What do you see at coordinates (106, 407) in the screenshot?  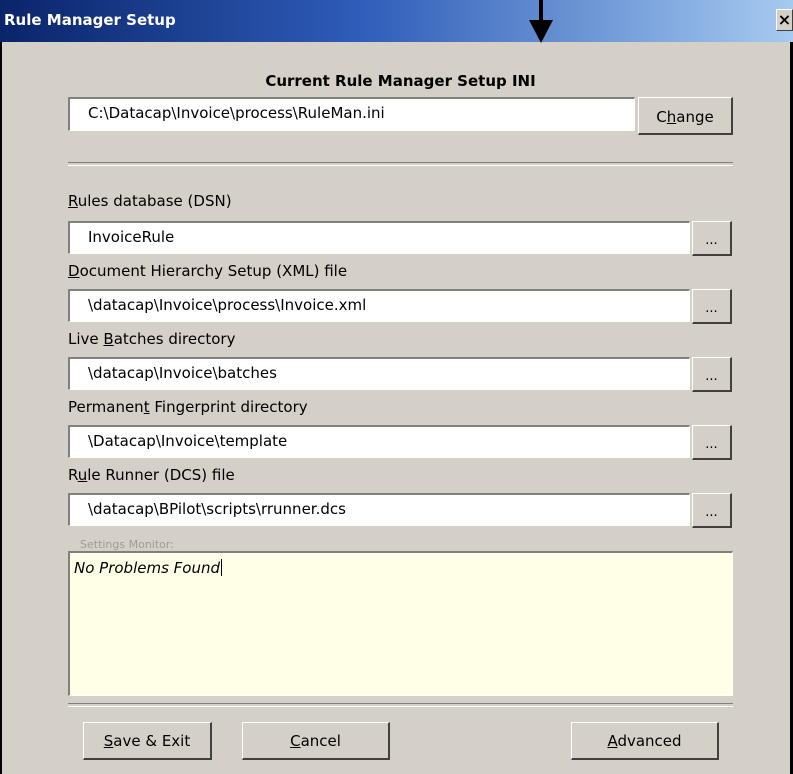 I see `label-pre: Permanen` at bounding box center [106, 407].